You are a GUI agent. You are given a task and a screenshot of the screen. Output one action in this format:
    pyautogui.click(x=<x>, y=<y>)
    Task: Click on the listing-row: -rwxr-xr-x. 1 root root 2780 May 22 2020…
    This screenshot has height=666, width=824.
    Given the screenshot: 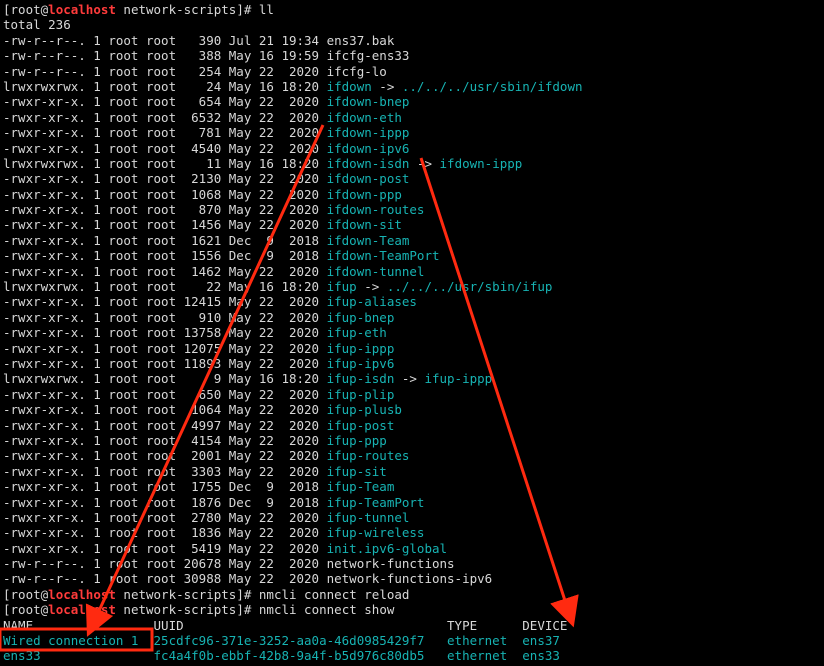 What is the action you would take?
    pyautogui.click(x=413, y=517)
    